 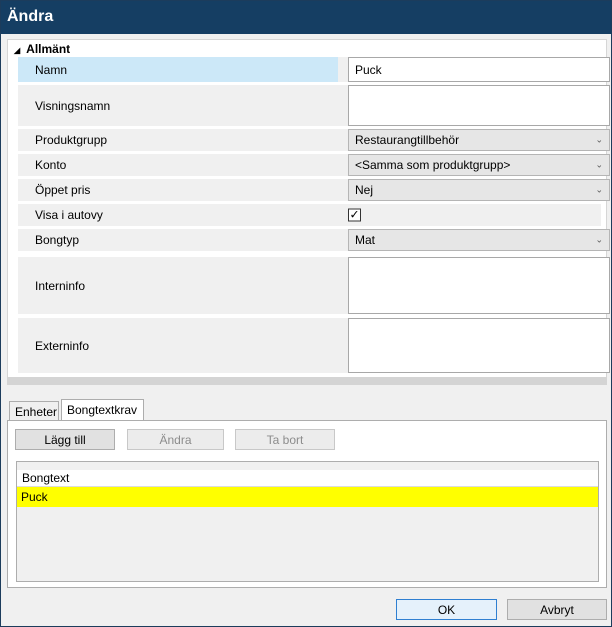 What do you see at coordinates (60, 285) in the screenshot?
I see `row-label: Interninfo` at bounding box center [60, 285].